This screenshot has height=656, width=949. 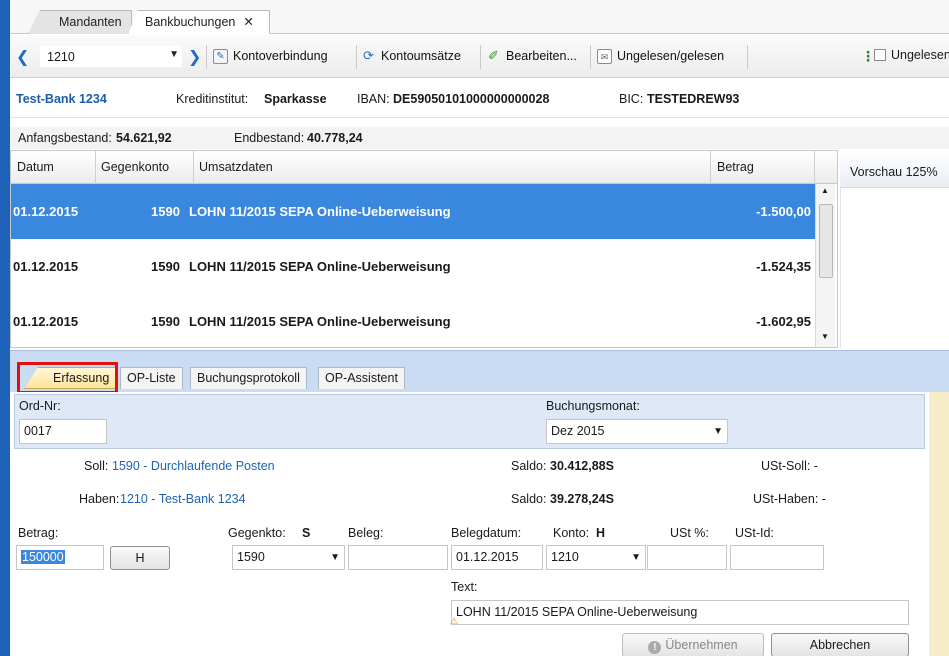 I want to click on tab-op-assistent: OP-Assistent, so click(x=361, y=378).